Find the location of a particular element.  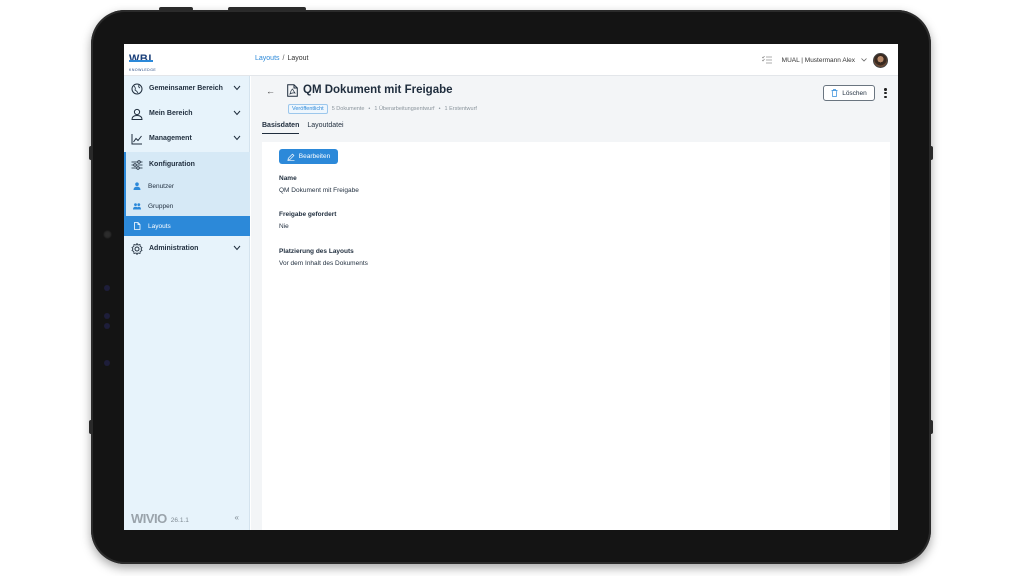

breadcrumb: Layouts / Layout is located at coordinates (282, 58).